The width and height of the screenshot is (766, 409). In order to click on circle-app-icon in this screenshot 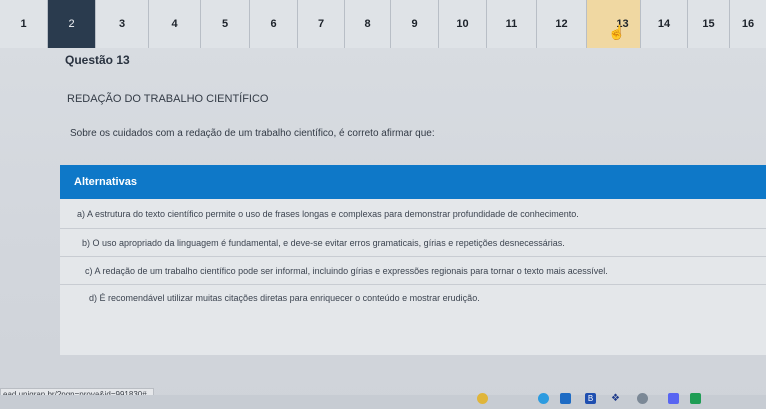, I will do `click(543, 398)`.